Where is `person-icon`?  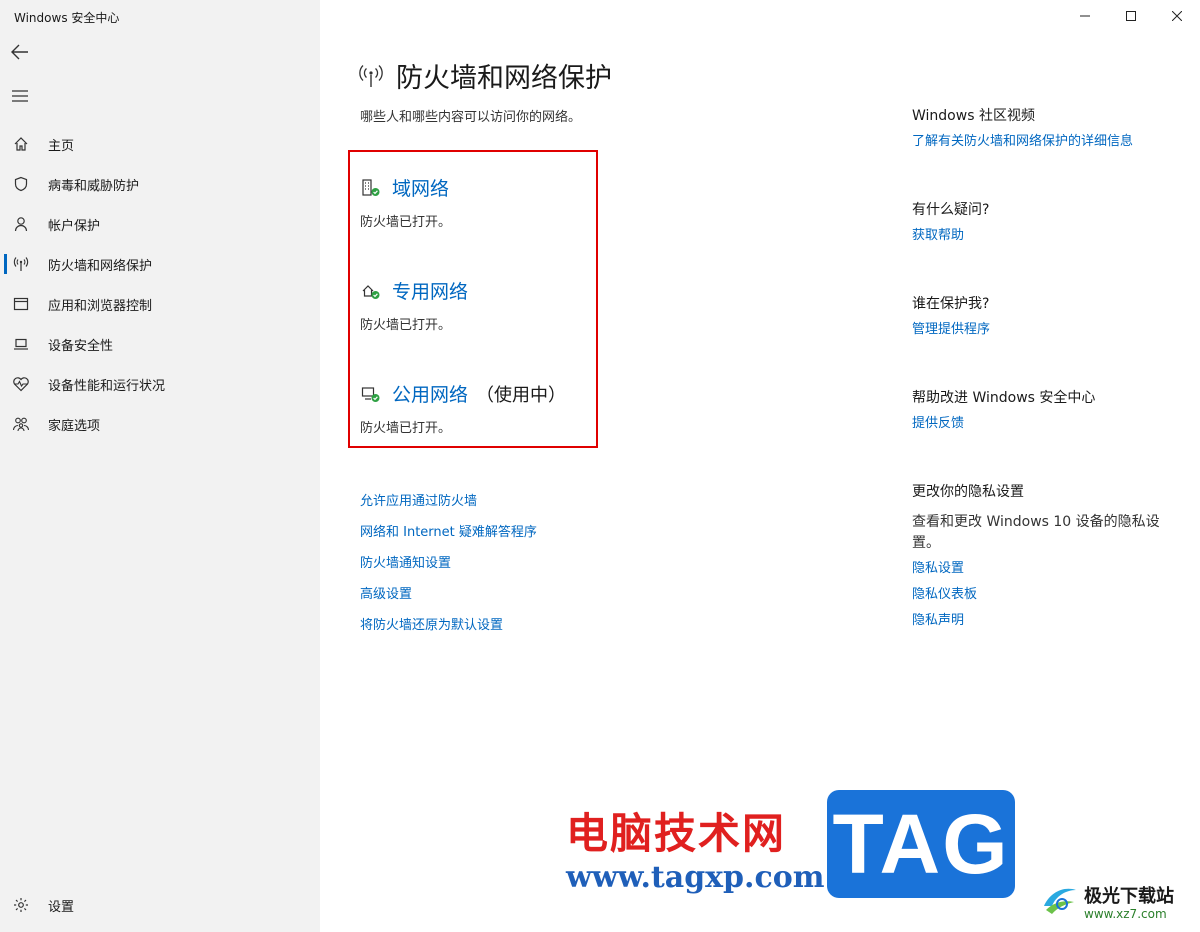
person-icon is located at coordinates (21, 224).